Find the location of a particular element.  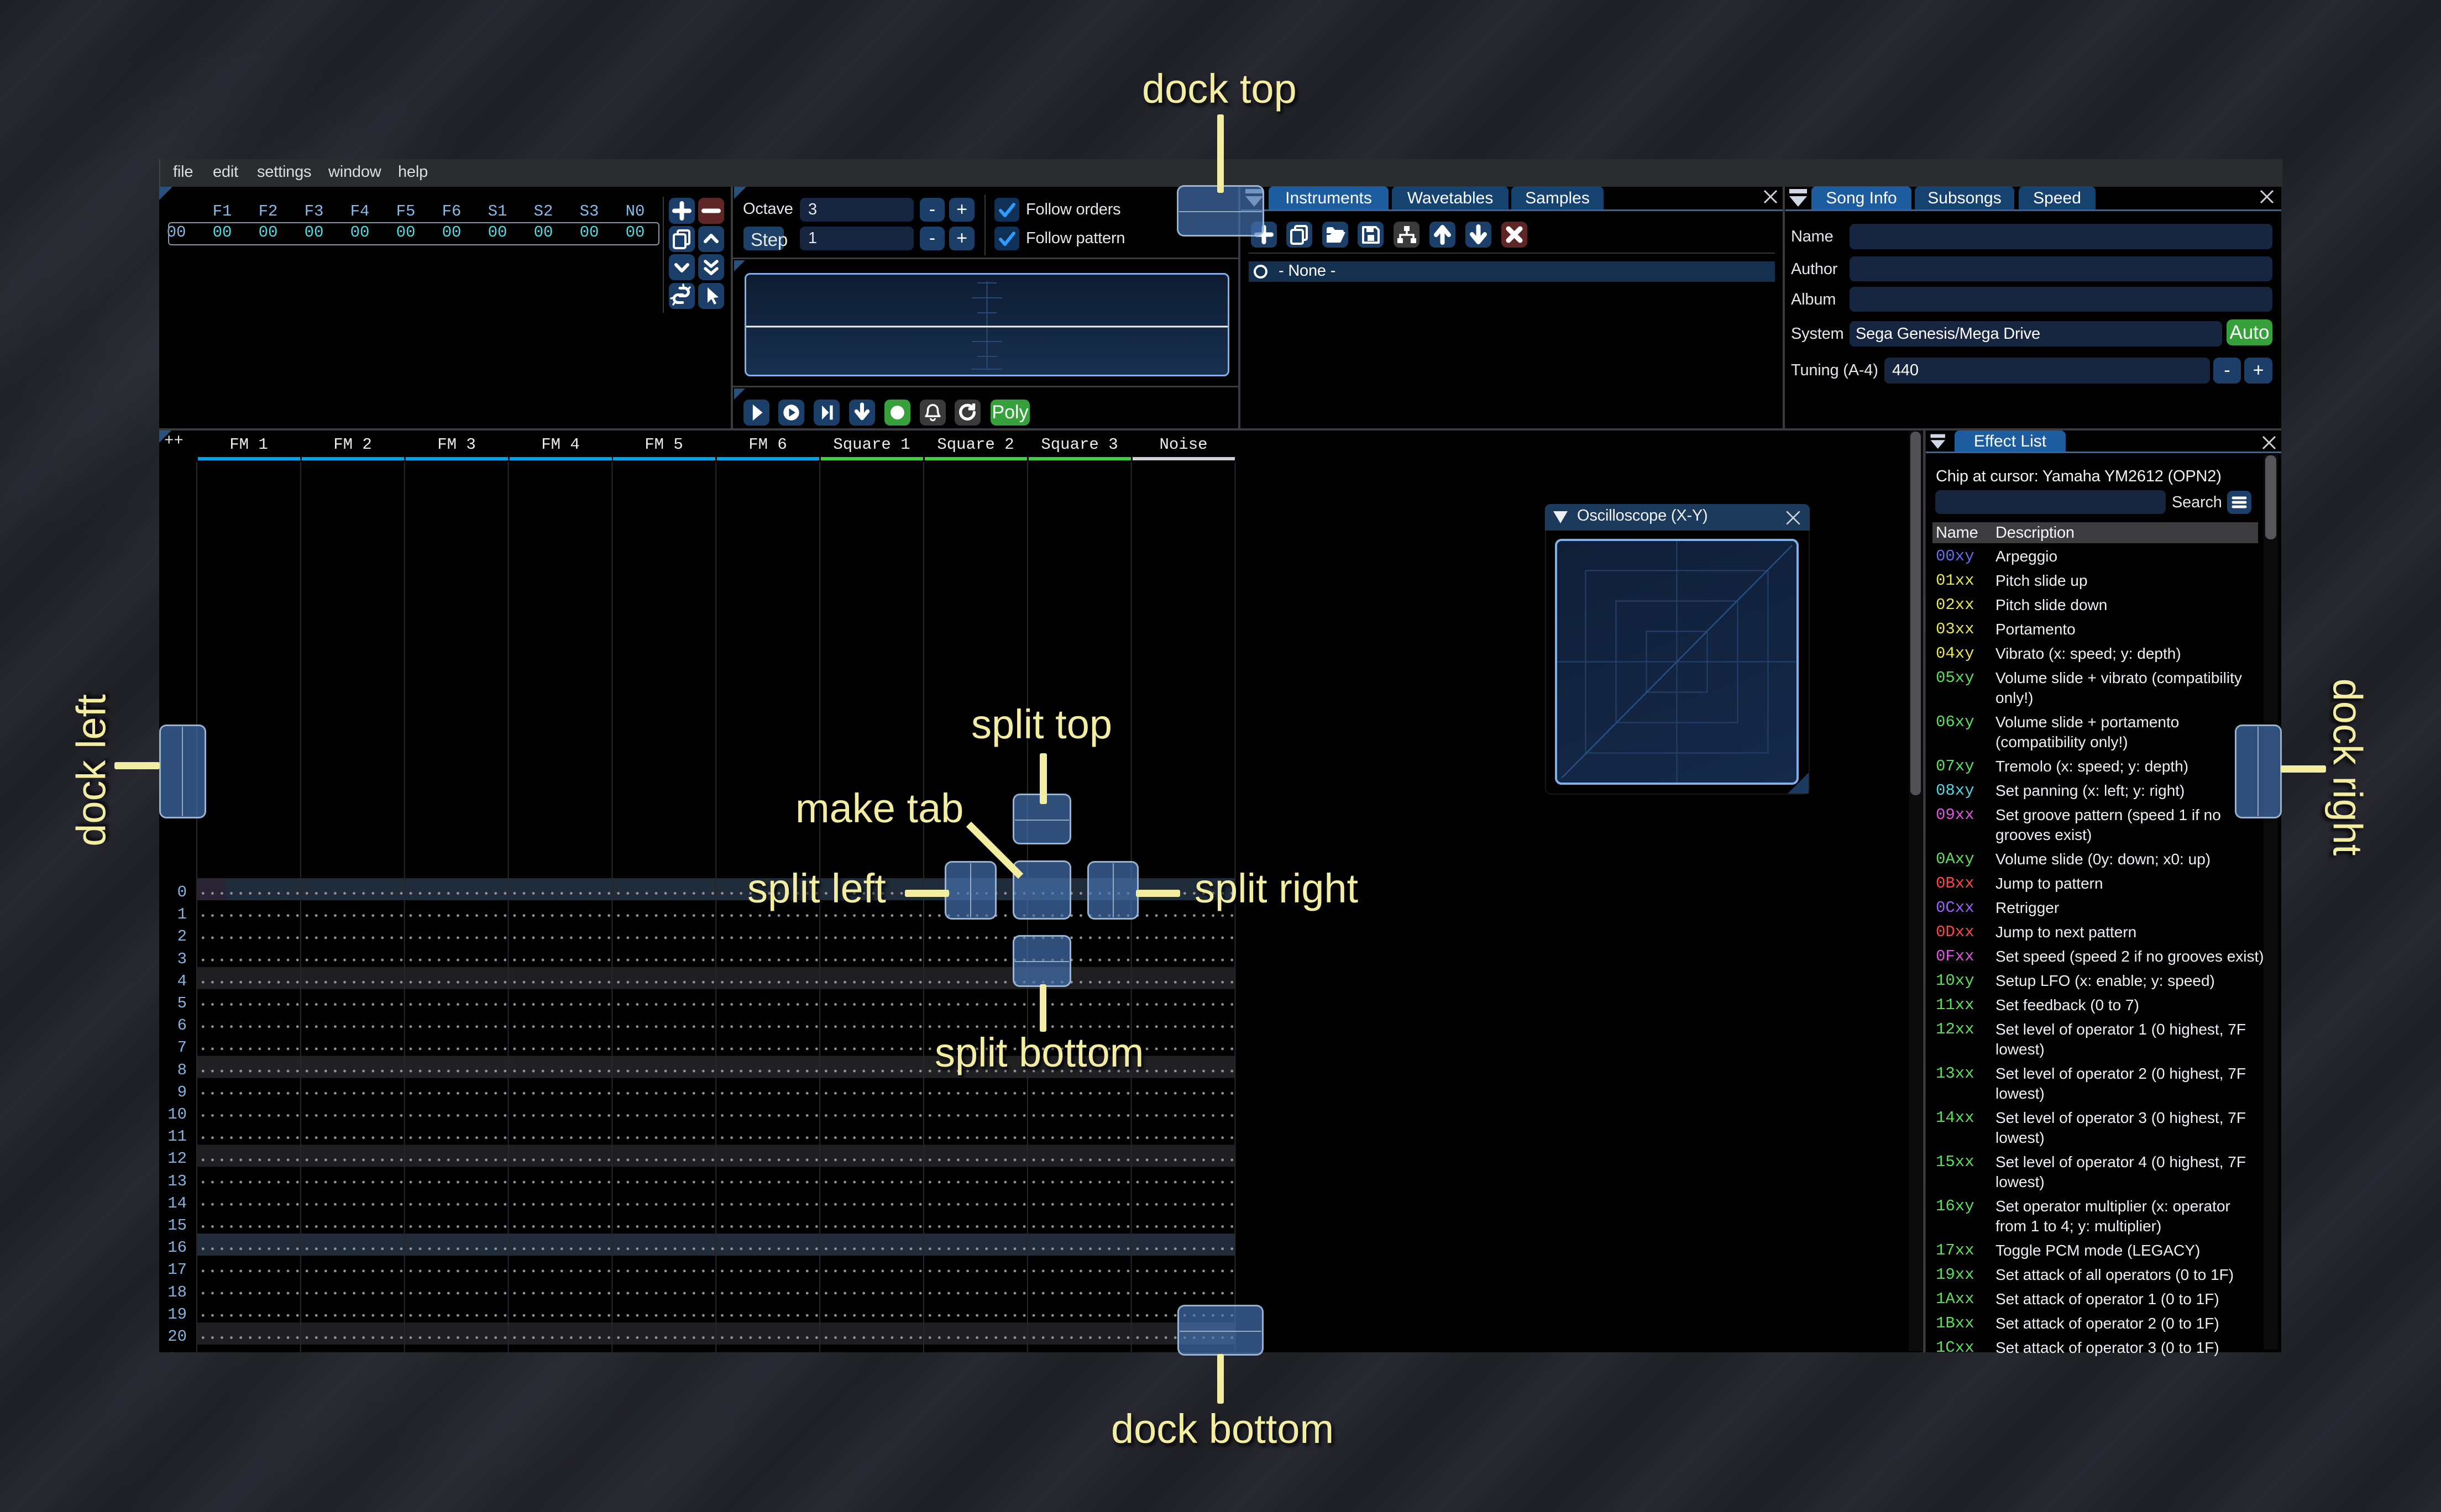

svg-text: 17 is located at coordinates (177, 1270).